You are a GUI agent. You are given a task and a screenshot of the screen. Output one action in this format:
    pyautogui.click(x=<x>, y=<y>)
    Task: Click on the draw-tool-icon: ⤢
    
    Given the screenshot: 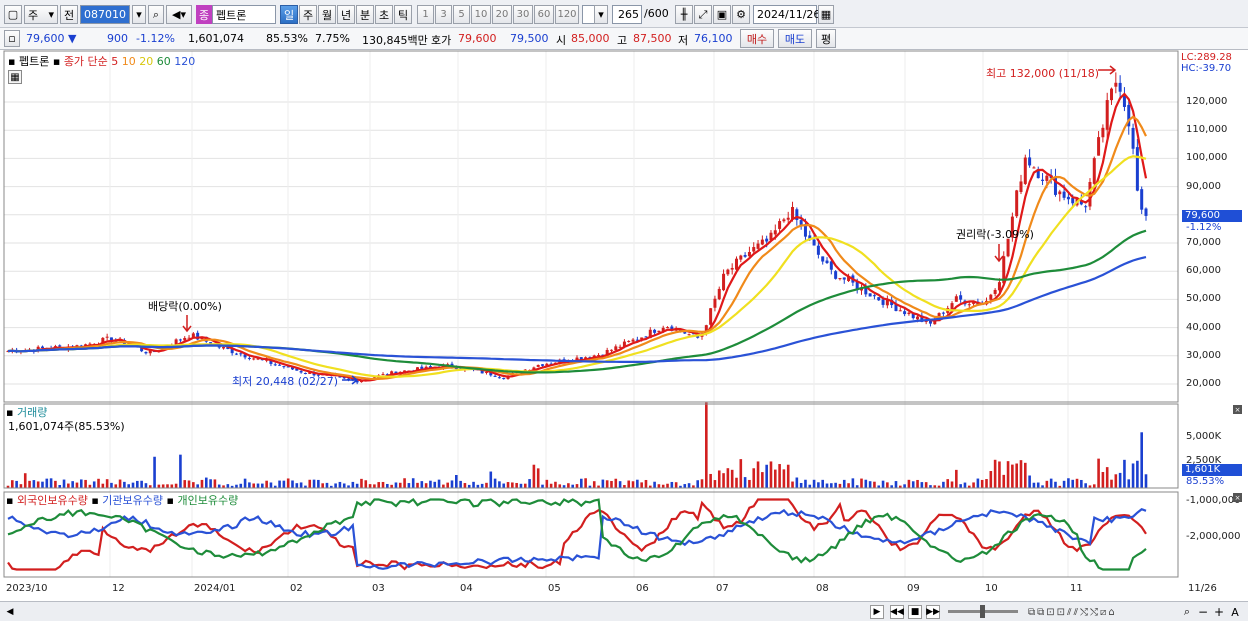 What is the action you would take?
    pyautogui.click(x=703, y=14)
    